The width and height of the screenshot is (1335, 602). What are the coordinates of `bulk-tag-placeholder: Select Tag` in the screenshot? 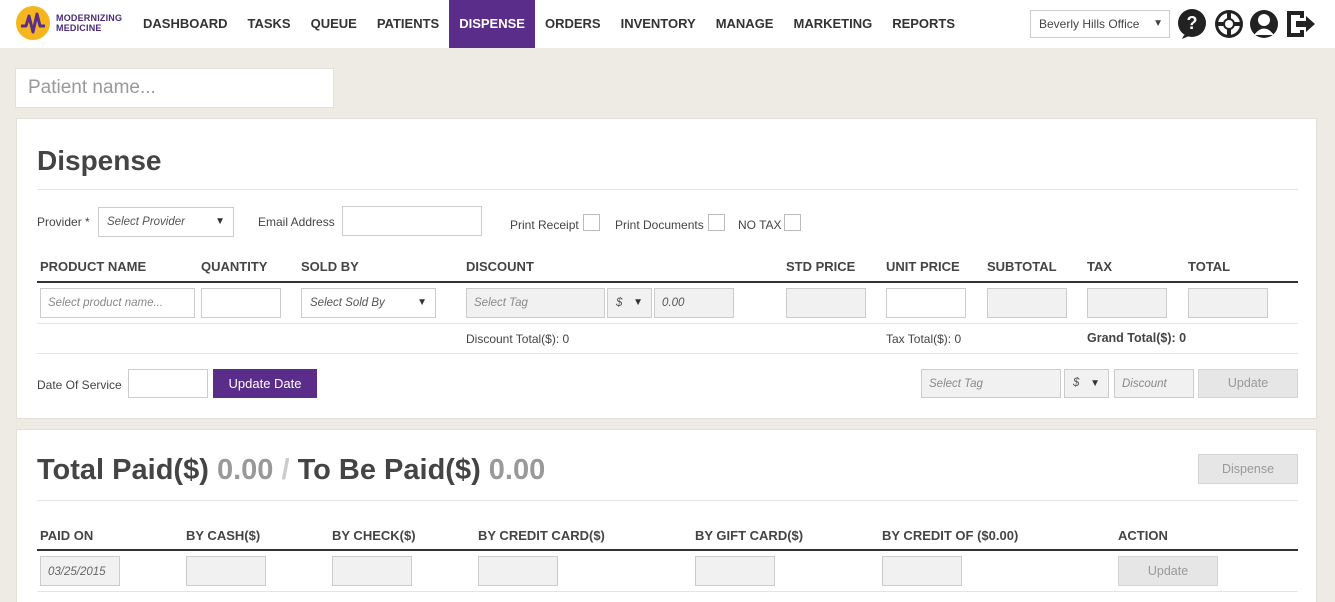 It's located at (956, 384).